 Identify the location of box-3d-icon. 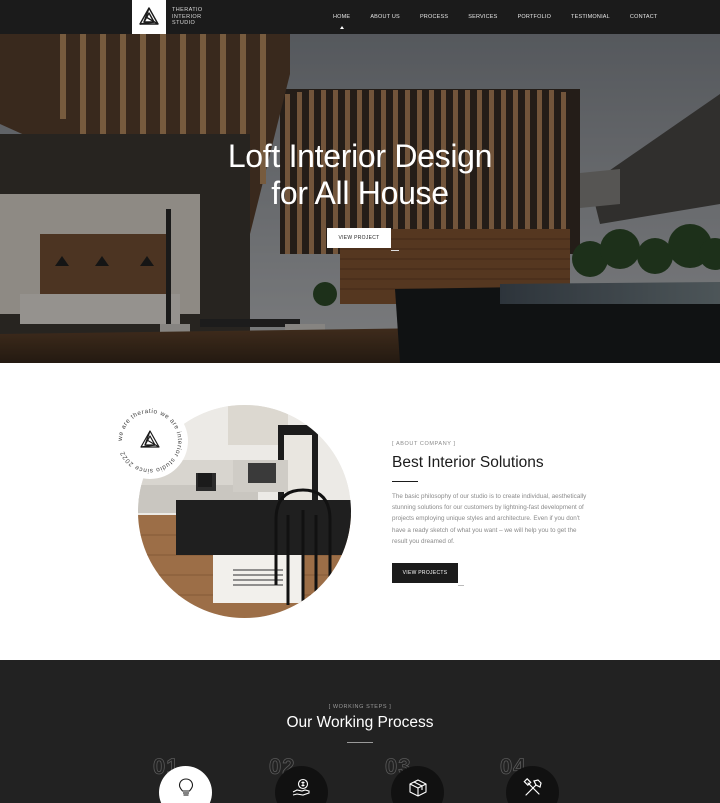
(417, 788).